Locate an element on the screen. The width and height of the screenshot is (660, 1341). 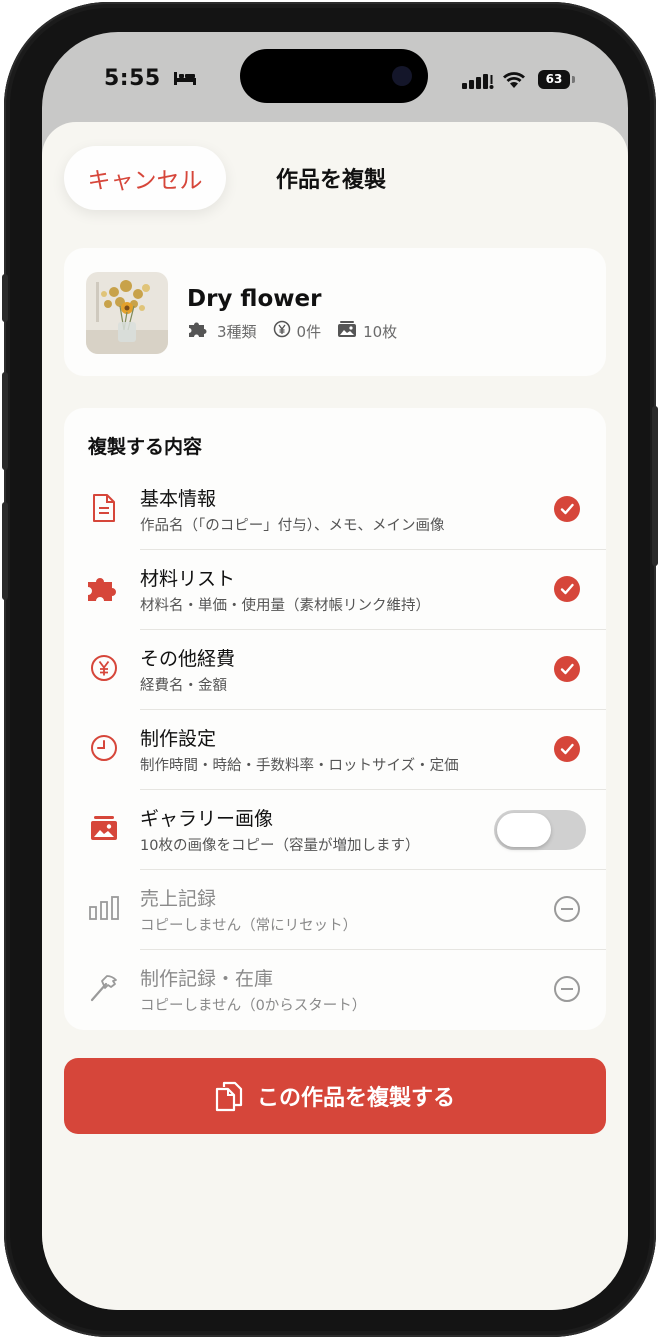
duplicate-button: この作品を複製する is located at coordinates (335, 1096).